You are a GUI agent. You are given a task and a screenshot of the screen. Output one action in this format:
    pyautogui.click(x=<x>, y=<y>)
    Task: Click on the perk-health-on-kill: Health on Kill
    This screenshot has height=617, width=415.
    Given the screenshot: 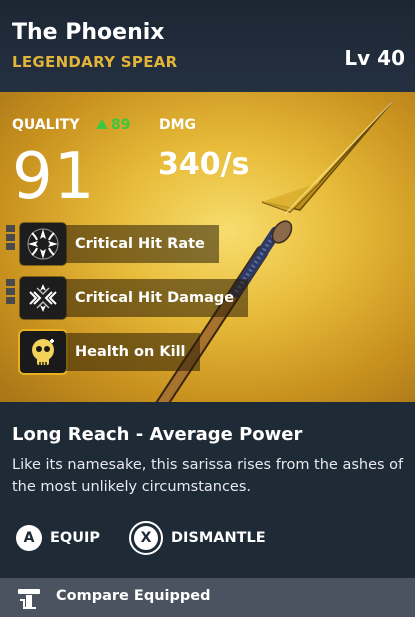 What is the action you would take?
    pyautogui.click(x=106, y=352)
    